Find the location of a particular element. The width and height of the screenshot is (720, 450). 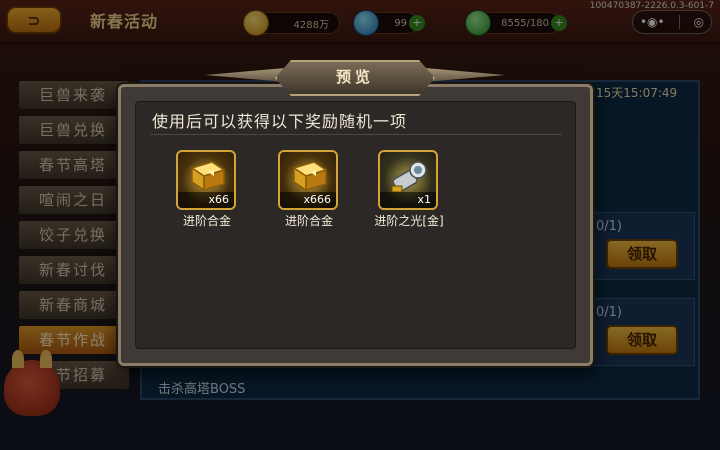

dialog-title-plate: 预览 is located at coordinates (355, 79).